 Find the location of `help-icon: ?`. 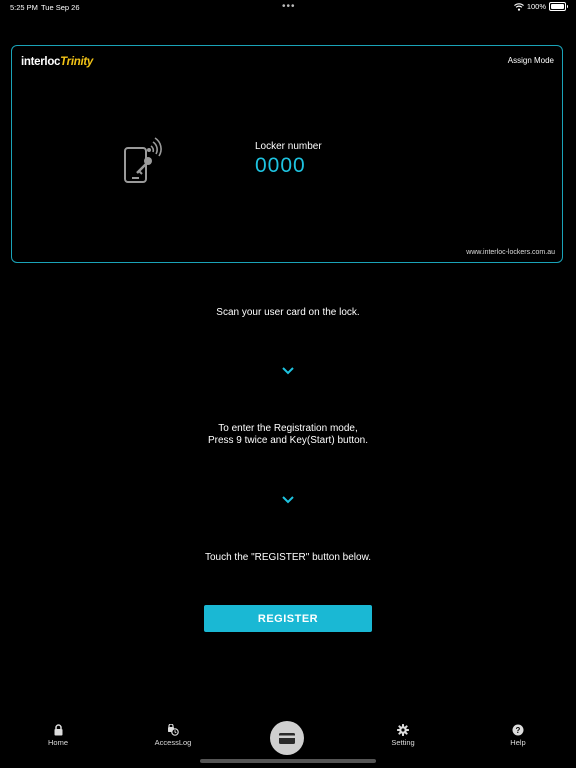

help-icon: ? is located at coordinates (518, 730).